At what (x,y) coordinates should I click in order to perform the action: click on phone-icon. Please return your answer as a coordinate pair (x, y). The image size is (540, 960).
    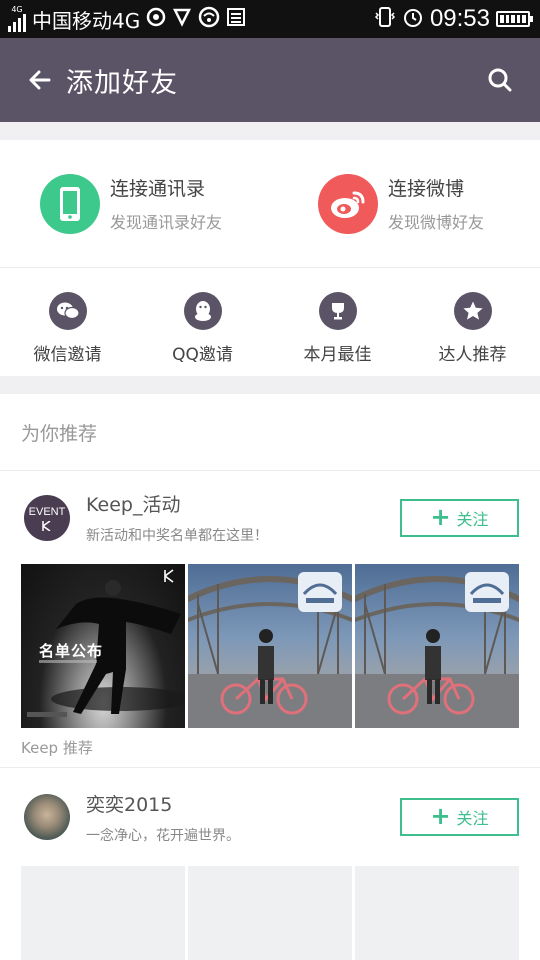
    Looking at the image, I should click on (70, 203).